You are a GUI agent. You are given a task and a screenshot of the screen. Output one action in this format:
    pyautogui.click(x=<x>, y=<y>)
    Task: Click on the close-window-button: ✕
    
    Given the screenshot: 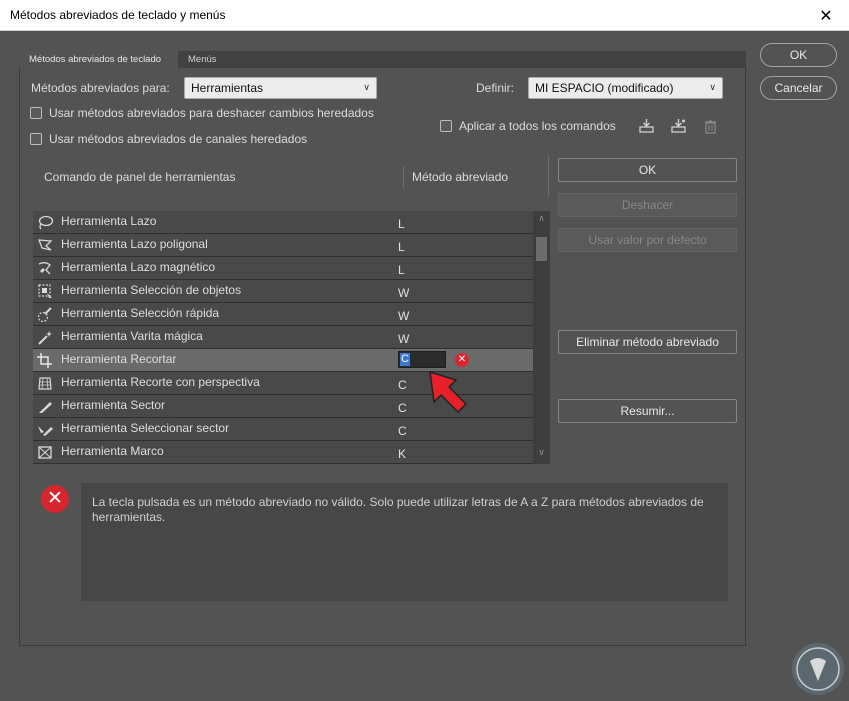 What is the action you would take?
    pyautogui.click(x=826, y=15)
    